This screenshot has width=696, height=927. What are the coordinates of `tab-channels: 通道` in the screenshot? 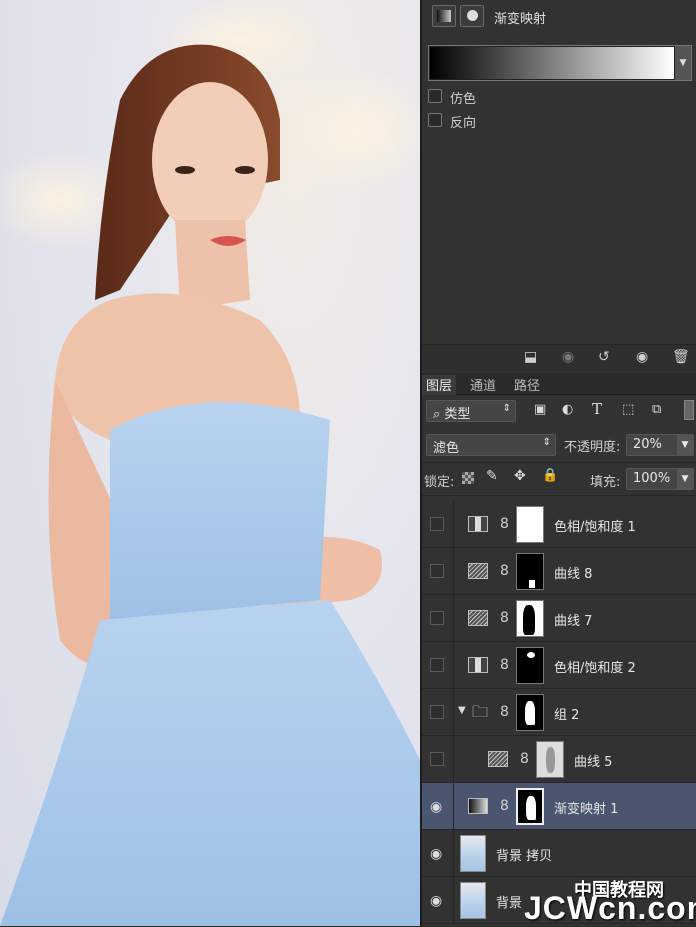 It's located at (483, 384).